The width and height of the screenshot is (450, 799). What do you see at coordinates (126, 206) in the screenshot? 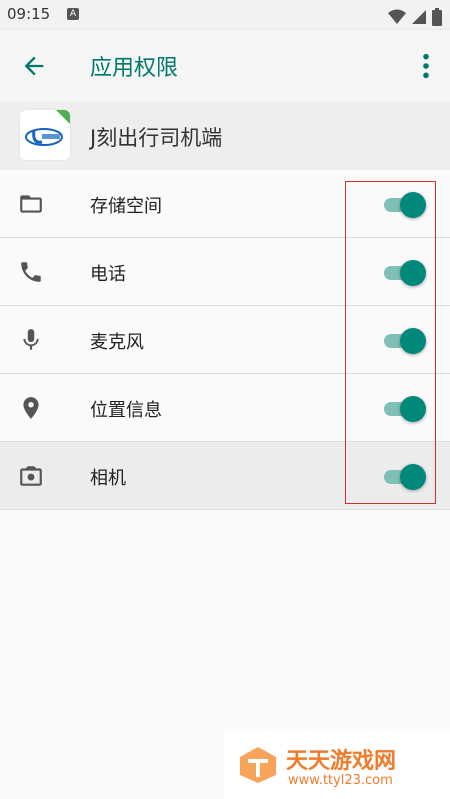
I see `permission-label: 存储空间` at bounding box center [126, 206].